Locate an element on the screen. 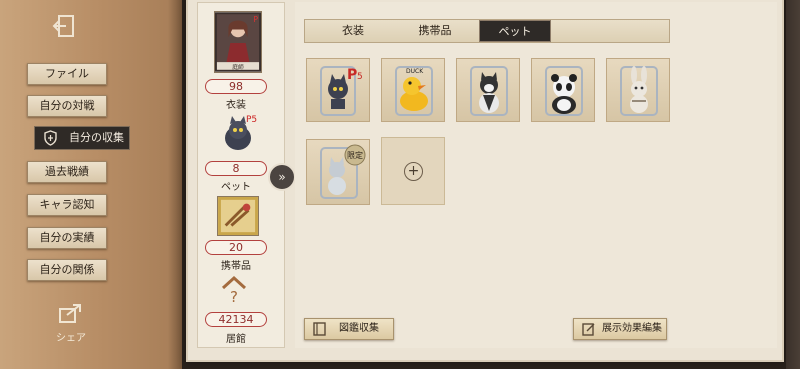 The image size is (800, 369). catalog-collect-button: 図鑑収集 is located at coordinates (349, 329).